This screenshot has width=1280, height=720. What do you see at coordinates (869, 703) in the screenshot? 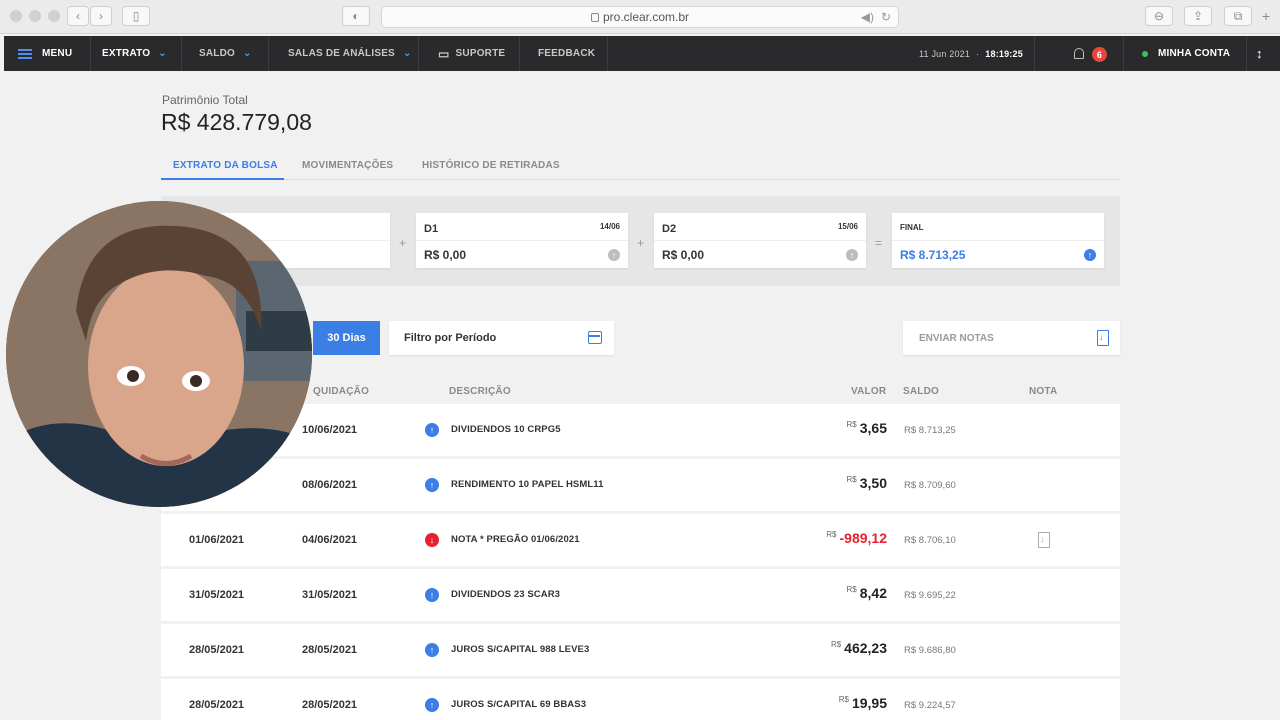
I see `row-amount: 19,95` at bounding box center [869, 703].